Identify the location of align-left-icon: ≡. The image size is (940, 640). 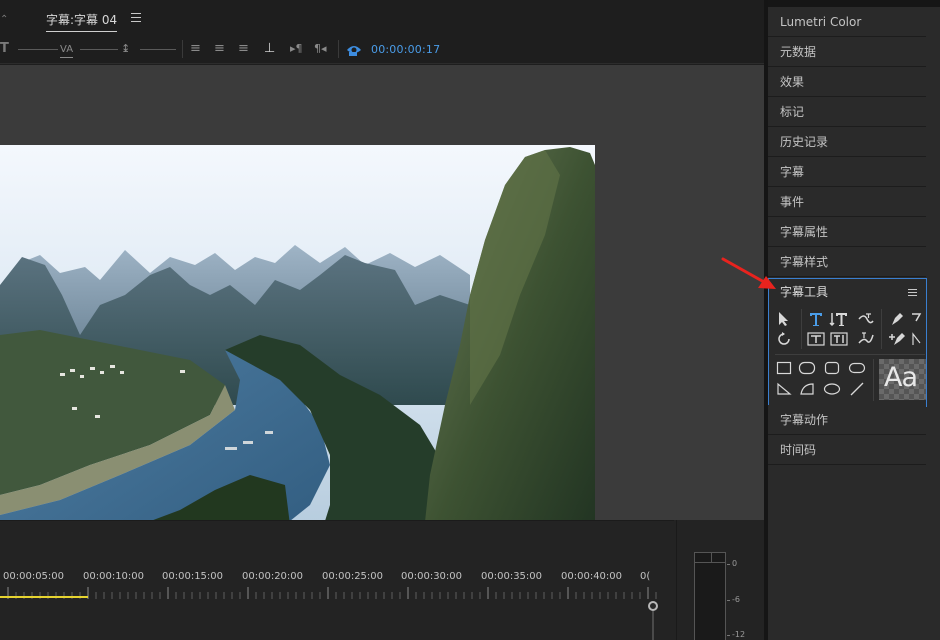
(195, 49).